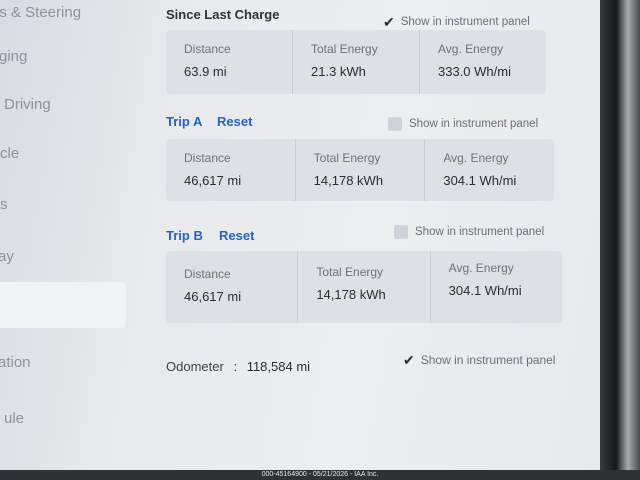 This screenshot has height=480, width=640. What do you see at coordinates (63, 305) in the screenshot?
I see `sidebar-selected-highlight` at bounding box center [63, 305].